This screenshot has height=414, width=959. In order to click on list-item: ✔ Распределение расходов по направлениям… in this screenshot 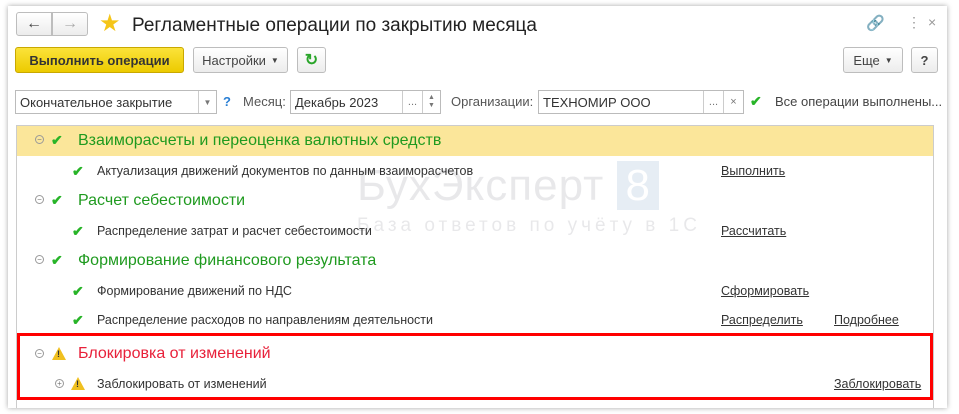, I will do `click(475, 320)`.